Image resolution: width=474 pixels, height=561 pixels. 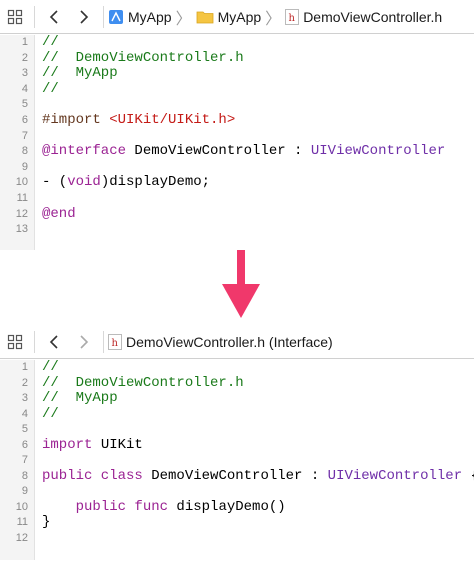 I want to click on code-line: 3 // MyApp, so click(x=237, y=73).